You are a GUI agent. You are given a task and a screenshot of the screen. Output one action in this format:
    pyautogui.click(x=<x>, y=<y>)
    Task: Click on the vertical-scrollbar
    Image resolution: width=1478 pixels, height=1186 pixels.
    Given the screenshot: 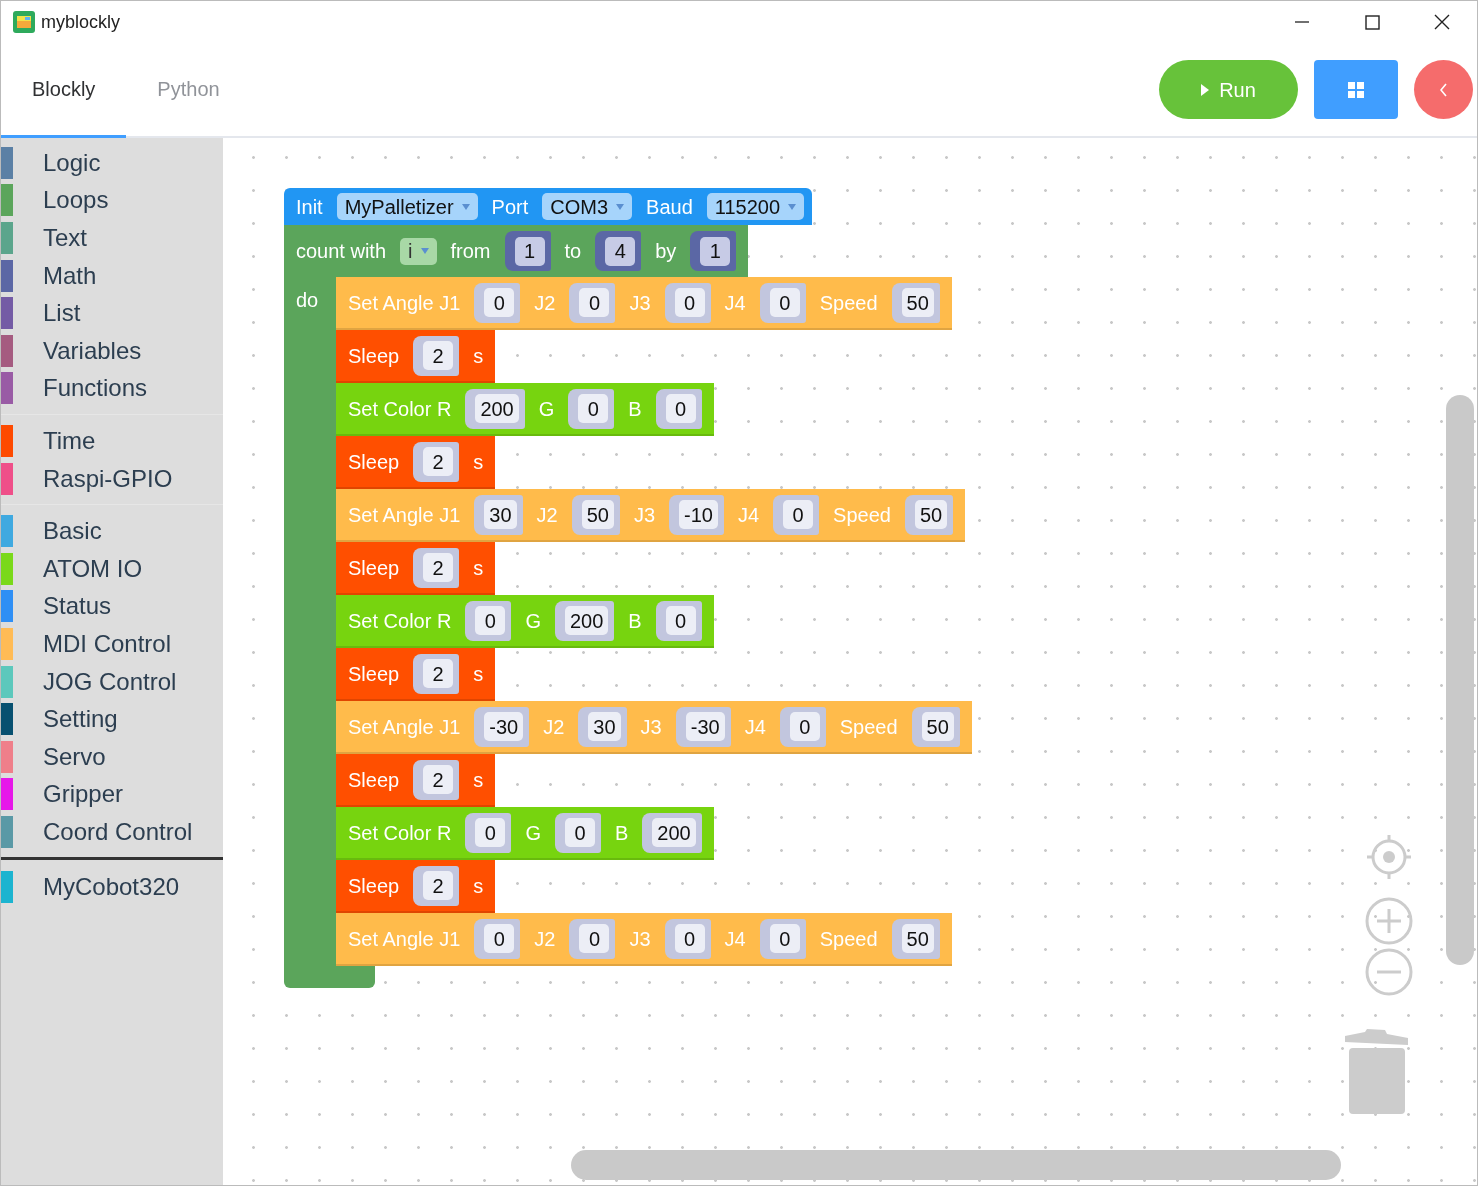 What is the action you would take?
    pyautogui.click(x=1460, y=680)
    